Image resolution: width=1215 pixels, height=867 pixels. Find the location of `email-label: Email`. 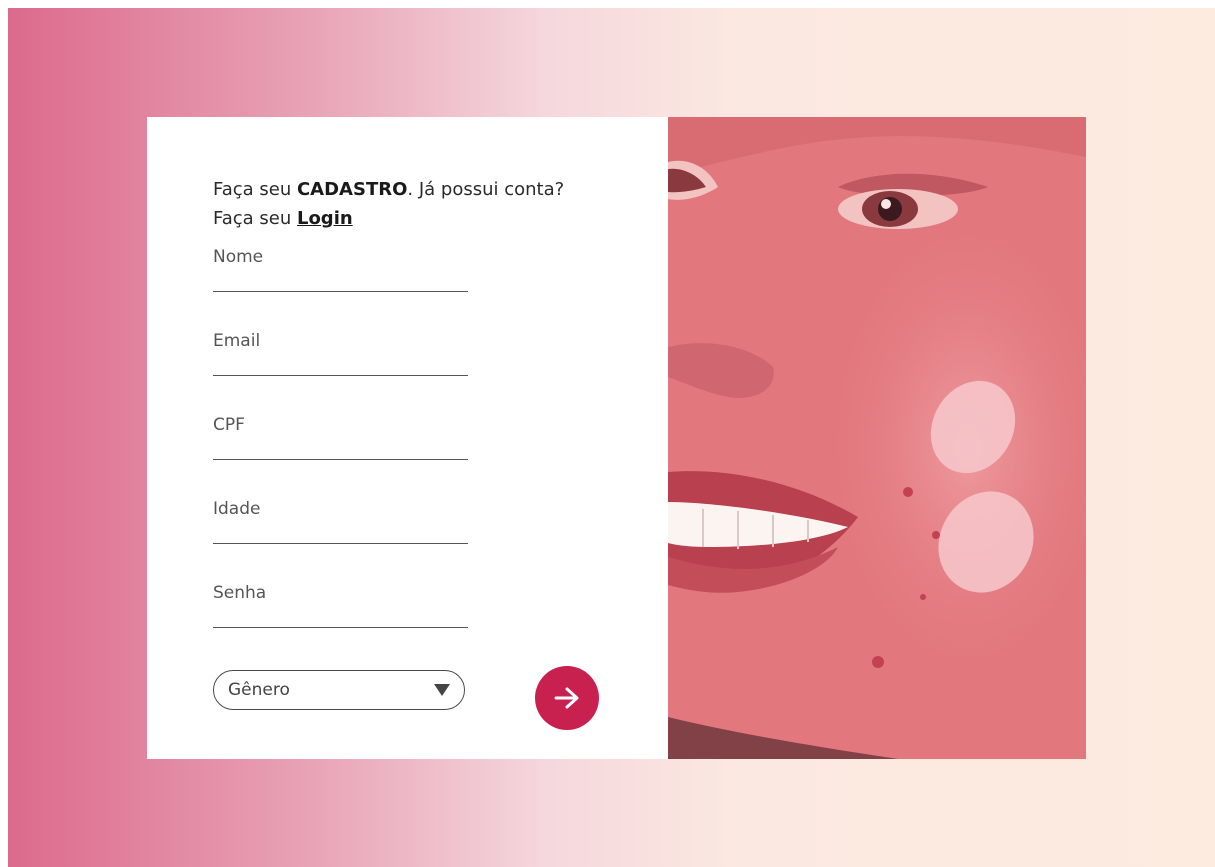

email-label: Email is located at coordinates (237, 341).